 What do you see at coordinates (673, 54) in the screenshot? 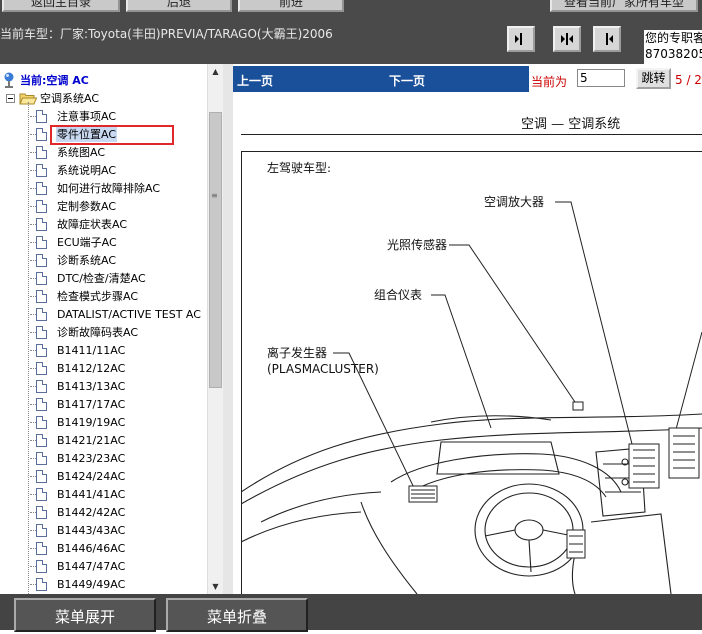
I see `contact-line-2: 87038205` at bounding box center [673, 54].